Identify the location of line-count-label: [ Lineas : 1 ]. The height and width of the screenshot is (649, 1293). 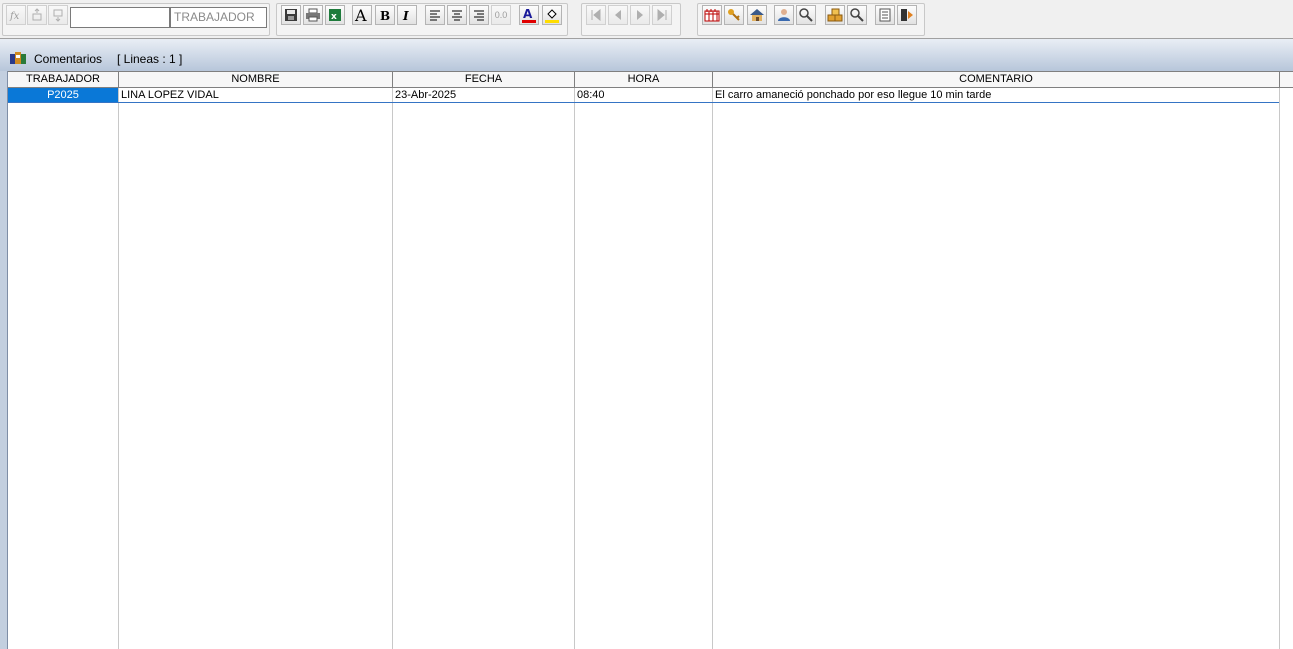
(150, 59).